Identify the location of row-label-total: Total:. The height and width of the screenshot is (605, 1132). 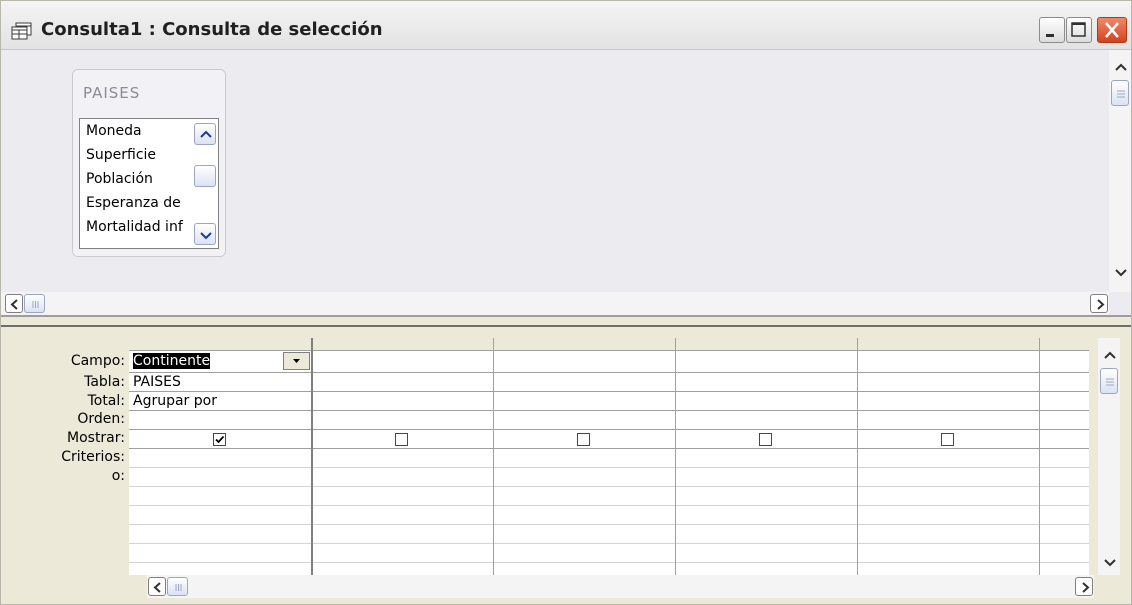
(106, 401).